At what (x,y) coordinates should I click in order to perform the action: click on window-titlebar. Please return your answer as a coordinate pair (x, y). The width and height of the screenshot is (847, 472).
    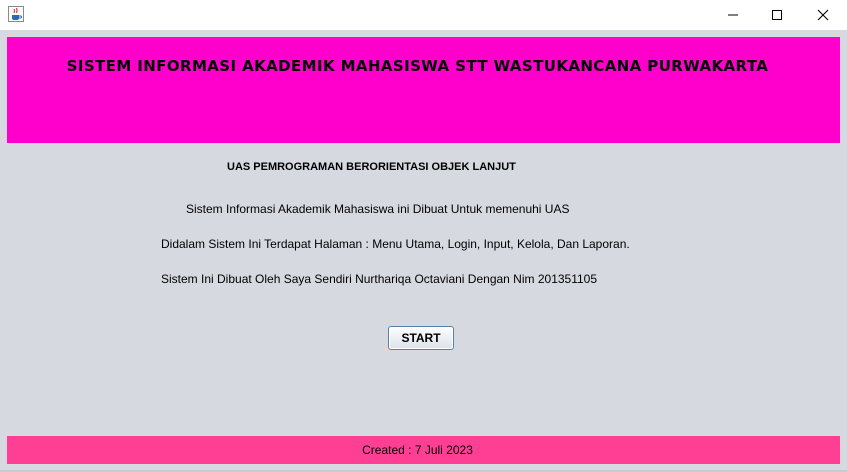
    Looking at the image, I should click on (423, 15).